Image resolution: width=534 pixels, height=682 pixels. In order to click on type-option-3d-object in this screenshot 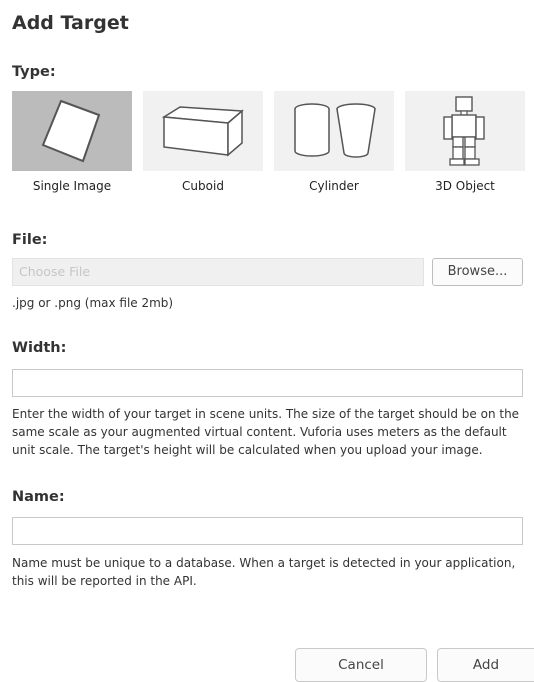, I will do `click(465, 131)`.